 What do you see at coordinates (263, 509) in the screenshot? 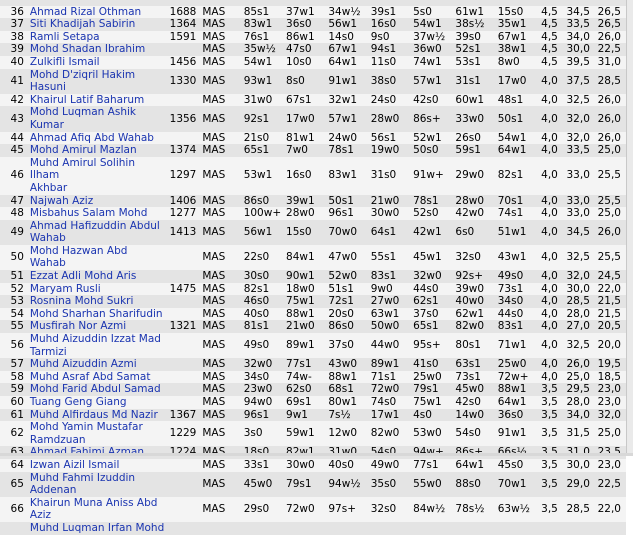
I see `round-1-cell: 29s0` at bounding box center [263, 509].